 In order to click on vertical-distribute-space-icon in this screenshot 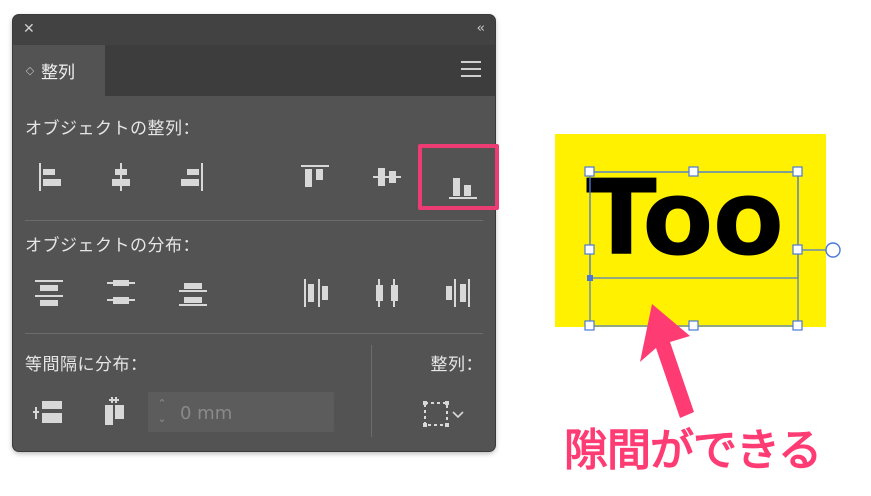, I will do `click(47, 412)`.